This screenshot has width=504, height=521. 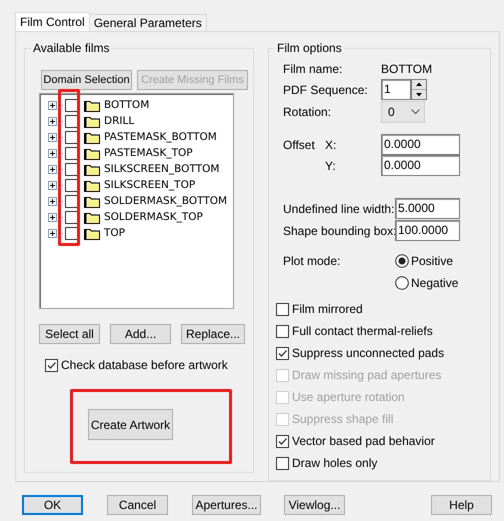 What do you see at coordinates (432, 261) in the screenshot?
I see `radio-label: Positive` at bounding box center [432, 261].